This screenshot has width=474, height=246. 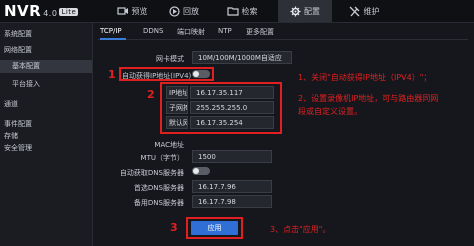 I want to click on note-step-2-line1: 2、设置录像机IP地址，可与路由器同网, so click(x=368, y=98).